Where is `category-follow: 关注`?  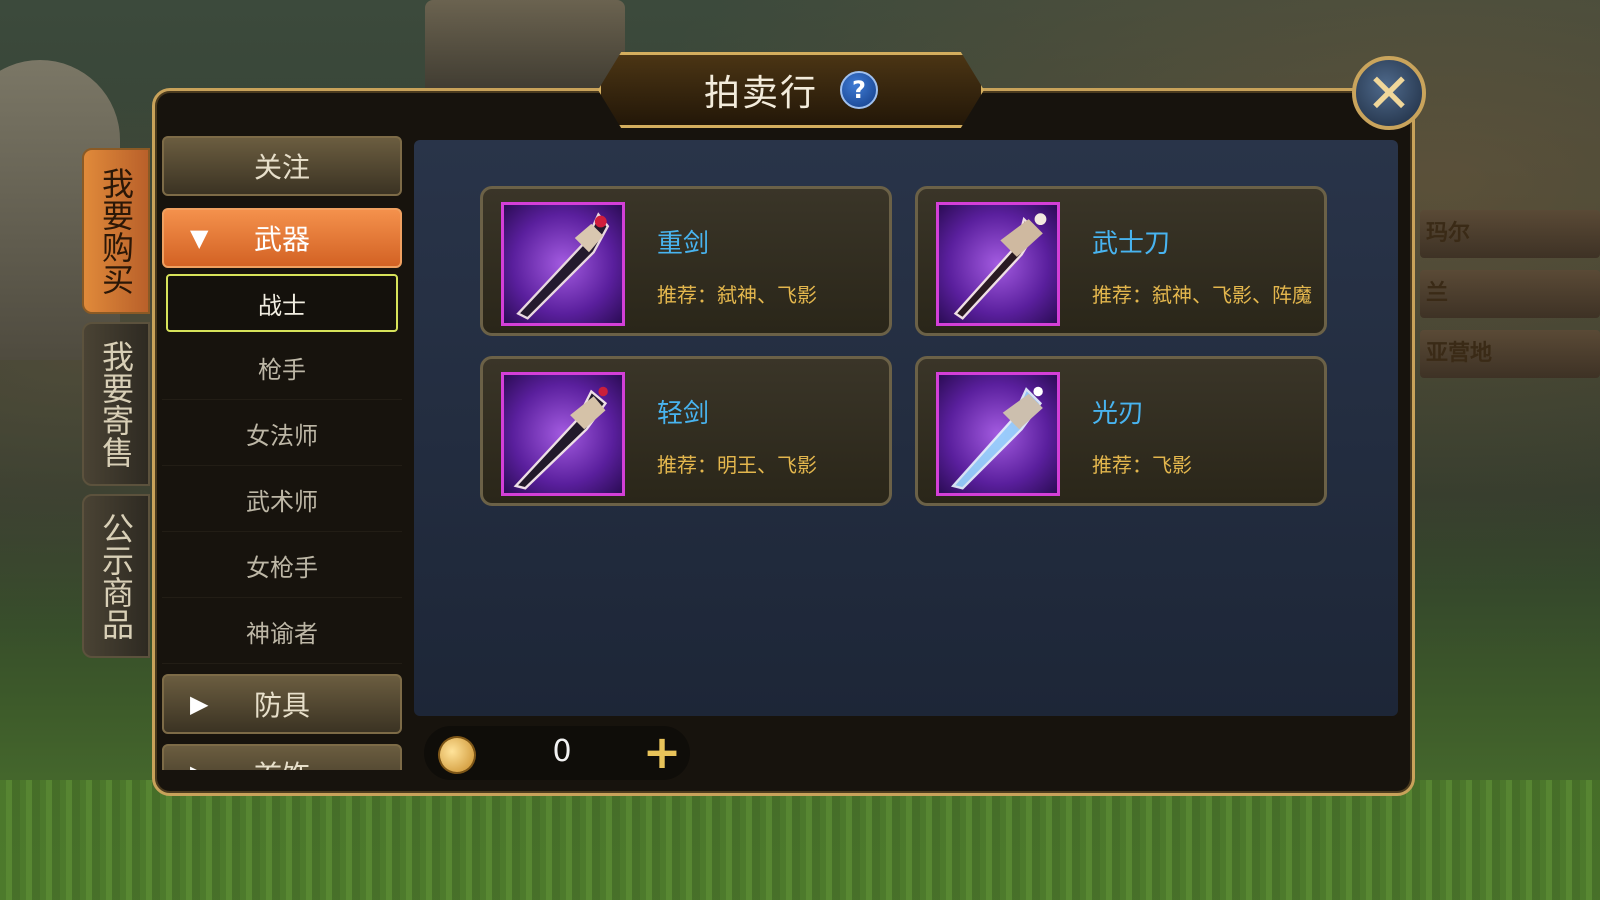 category-follow: 关注 is located at coordinates (282, 166).